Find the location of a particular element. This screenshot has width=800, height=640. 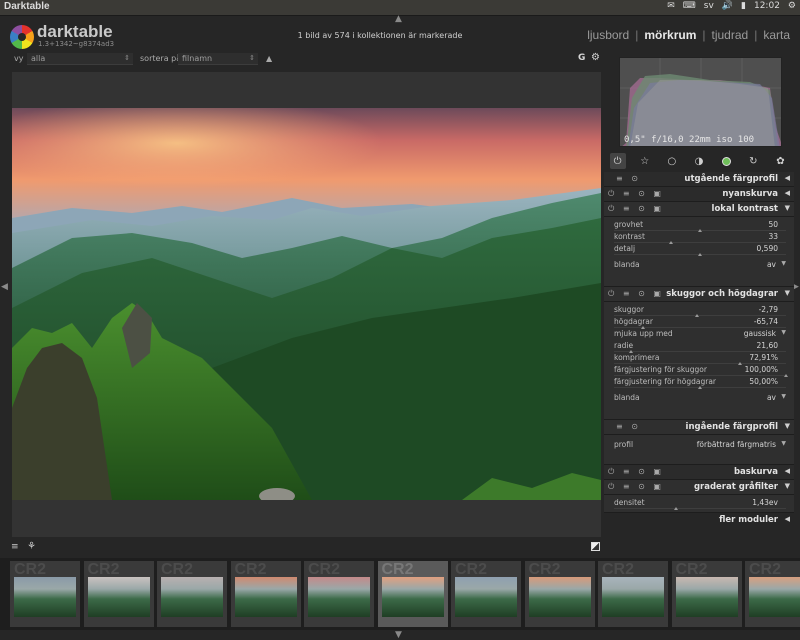

param-label: radie is located at coordinates (624, 345).